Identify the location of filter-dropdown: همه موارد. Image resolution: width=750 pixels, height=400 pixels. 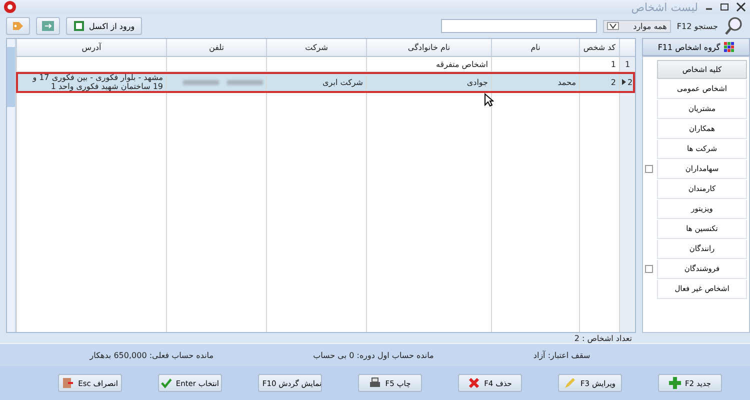
(636, 26).